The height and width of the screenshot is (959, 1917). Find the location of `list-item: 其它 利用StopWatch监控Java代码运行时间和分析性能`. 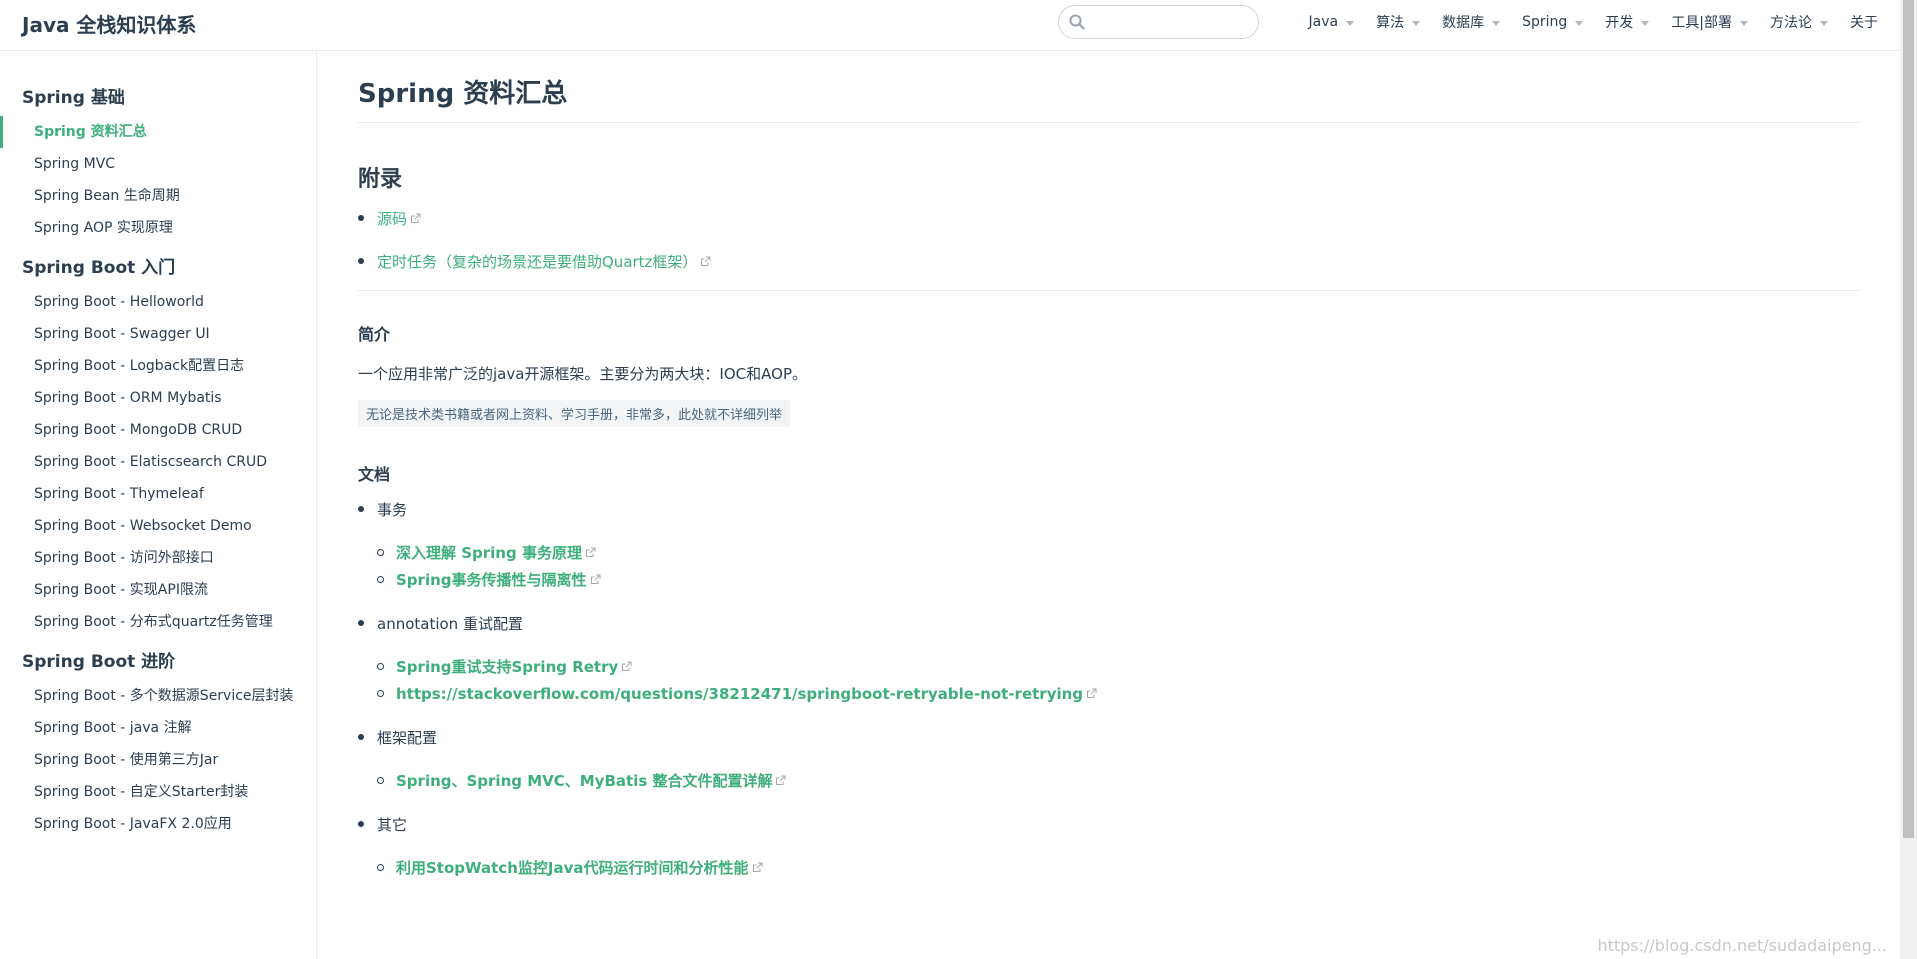

list-item: 其它 利用StopWatch监控Java代码运行时间和分析性能 is located at coordinates (1110, 846).